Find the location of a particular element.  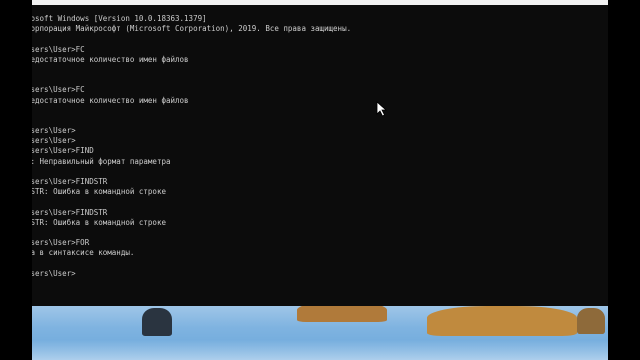

left-letterbox is located at coordinates (16, 180).